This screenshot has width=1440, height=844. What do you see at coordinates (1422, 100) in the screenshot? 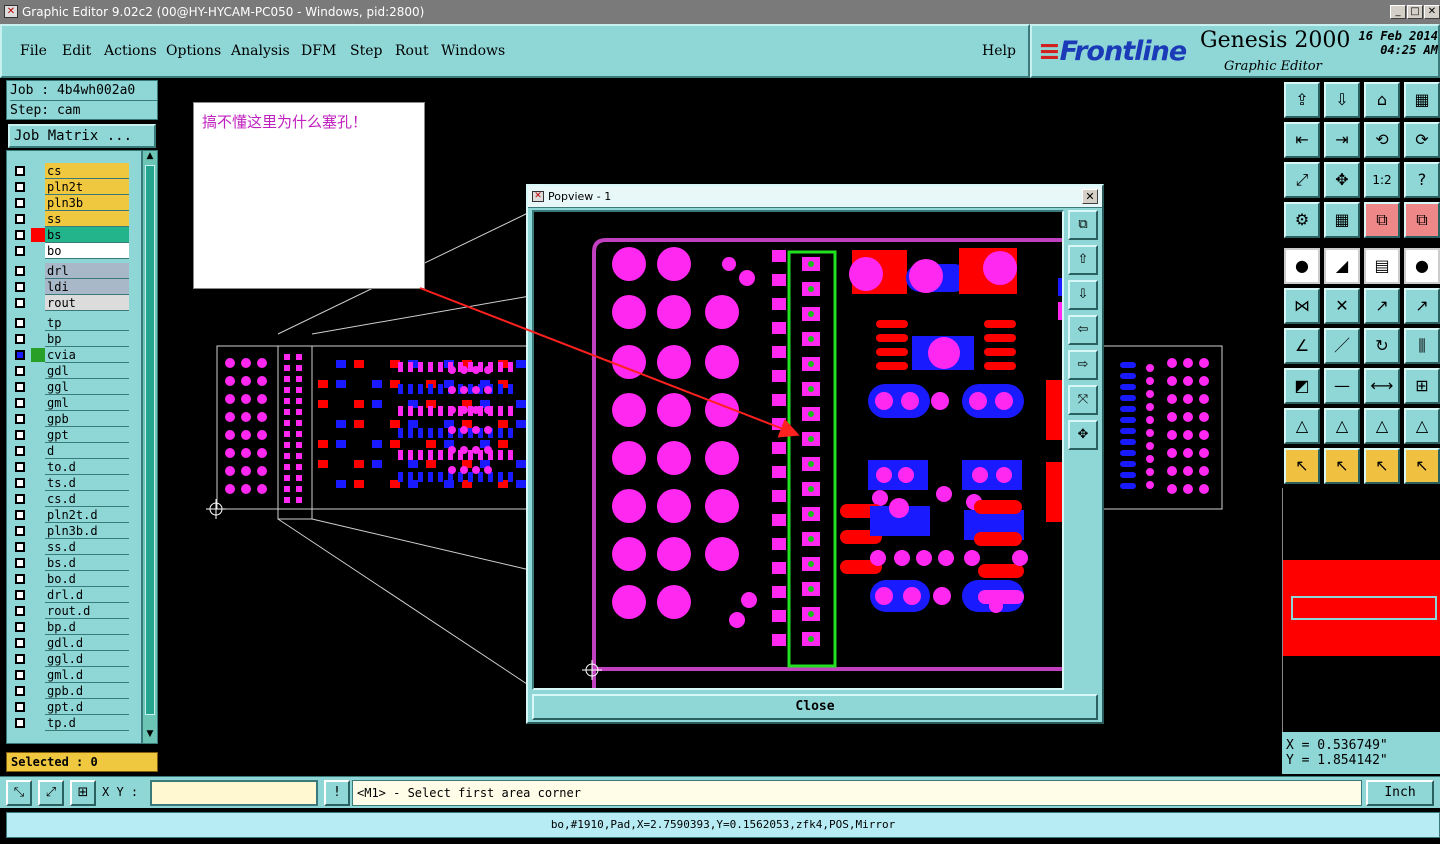
I see `grid-icon: ▦` at bounding box center [1422, 100].